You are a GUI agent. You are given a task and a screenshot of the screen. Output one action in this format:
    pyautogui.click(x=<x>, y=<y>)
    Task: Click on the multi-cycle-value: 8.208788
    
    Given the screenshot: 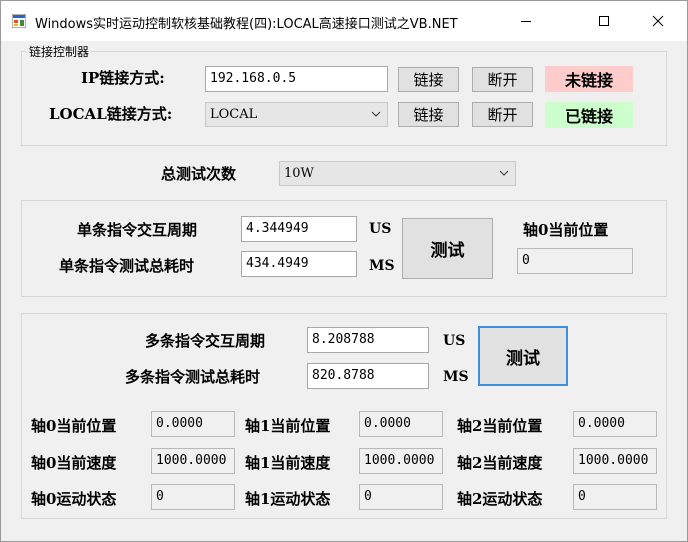 What is the action you would take?
    pyautogui.click(x=368, y=340)
    